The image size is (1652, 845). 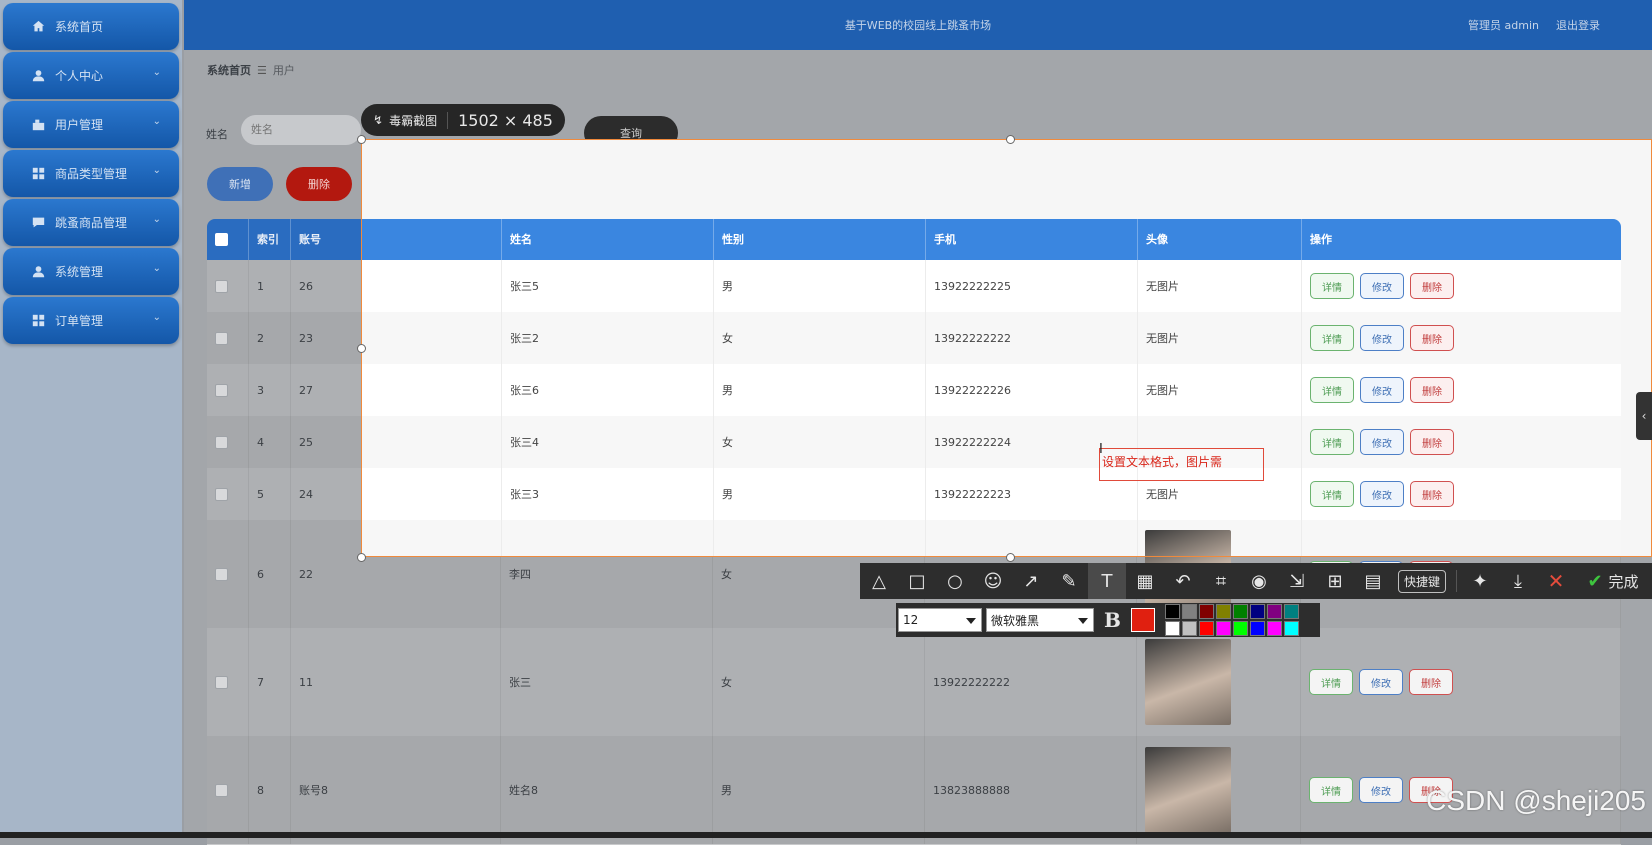 What do you see at coordinates (1613, 581) in the screenshot?
I see `done-button: ✔ 完成` at bounding box center [1613, 581].